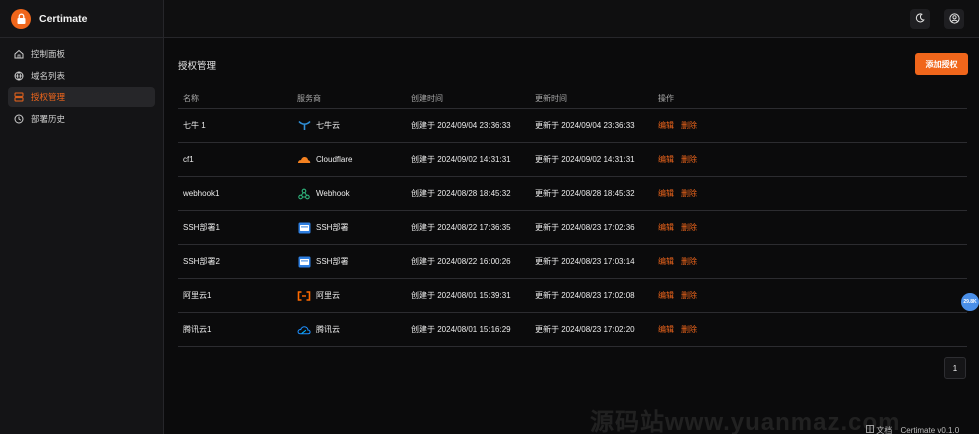 Image resolution: width=979 pixels, height=434 pixels. Describe the element at coordinates (304, 126) in the screenshot. I see `qiniu-icon` at that location.